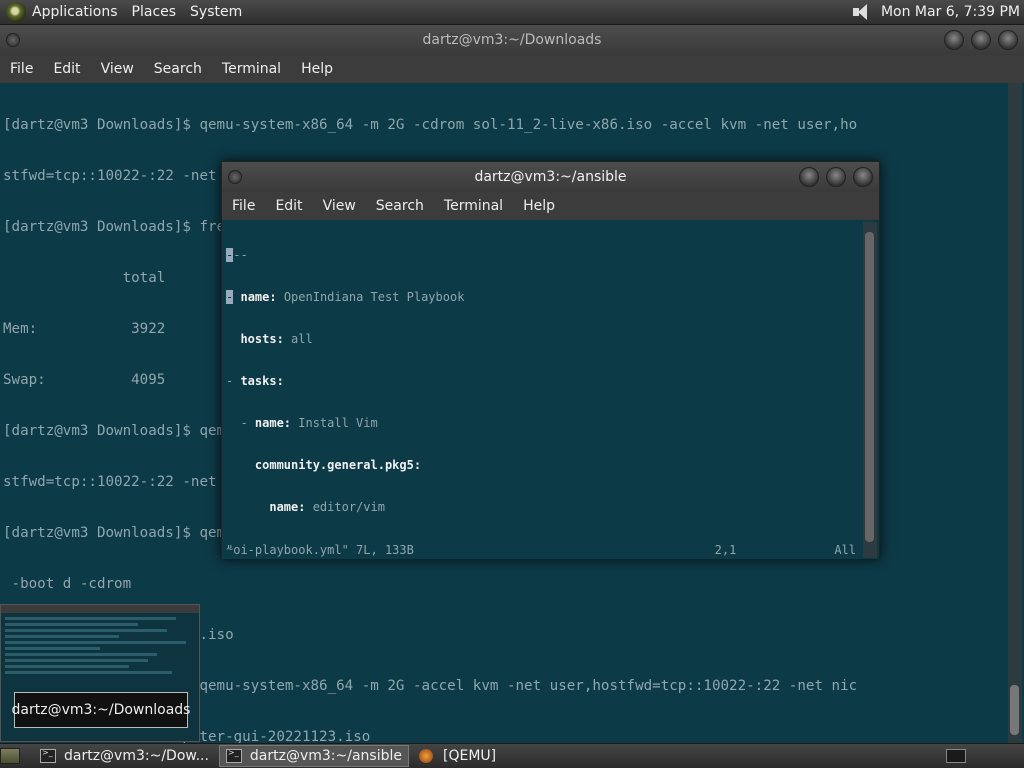 Image resolution: width=1024 pixels, height=768 pixels. I want to click on menu-places: Places, so click(154, 12).